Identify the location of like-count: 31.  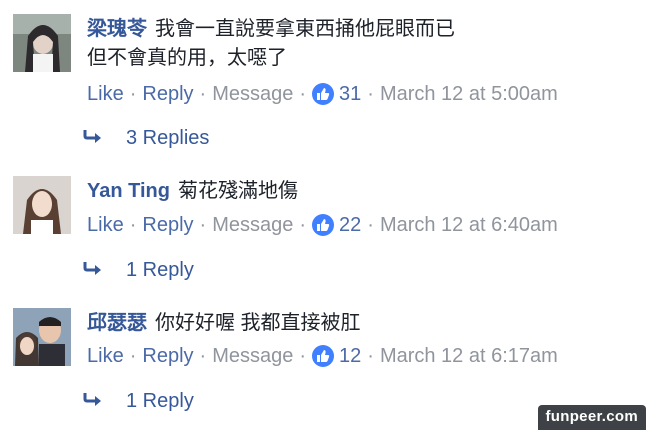
(350, 94).